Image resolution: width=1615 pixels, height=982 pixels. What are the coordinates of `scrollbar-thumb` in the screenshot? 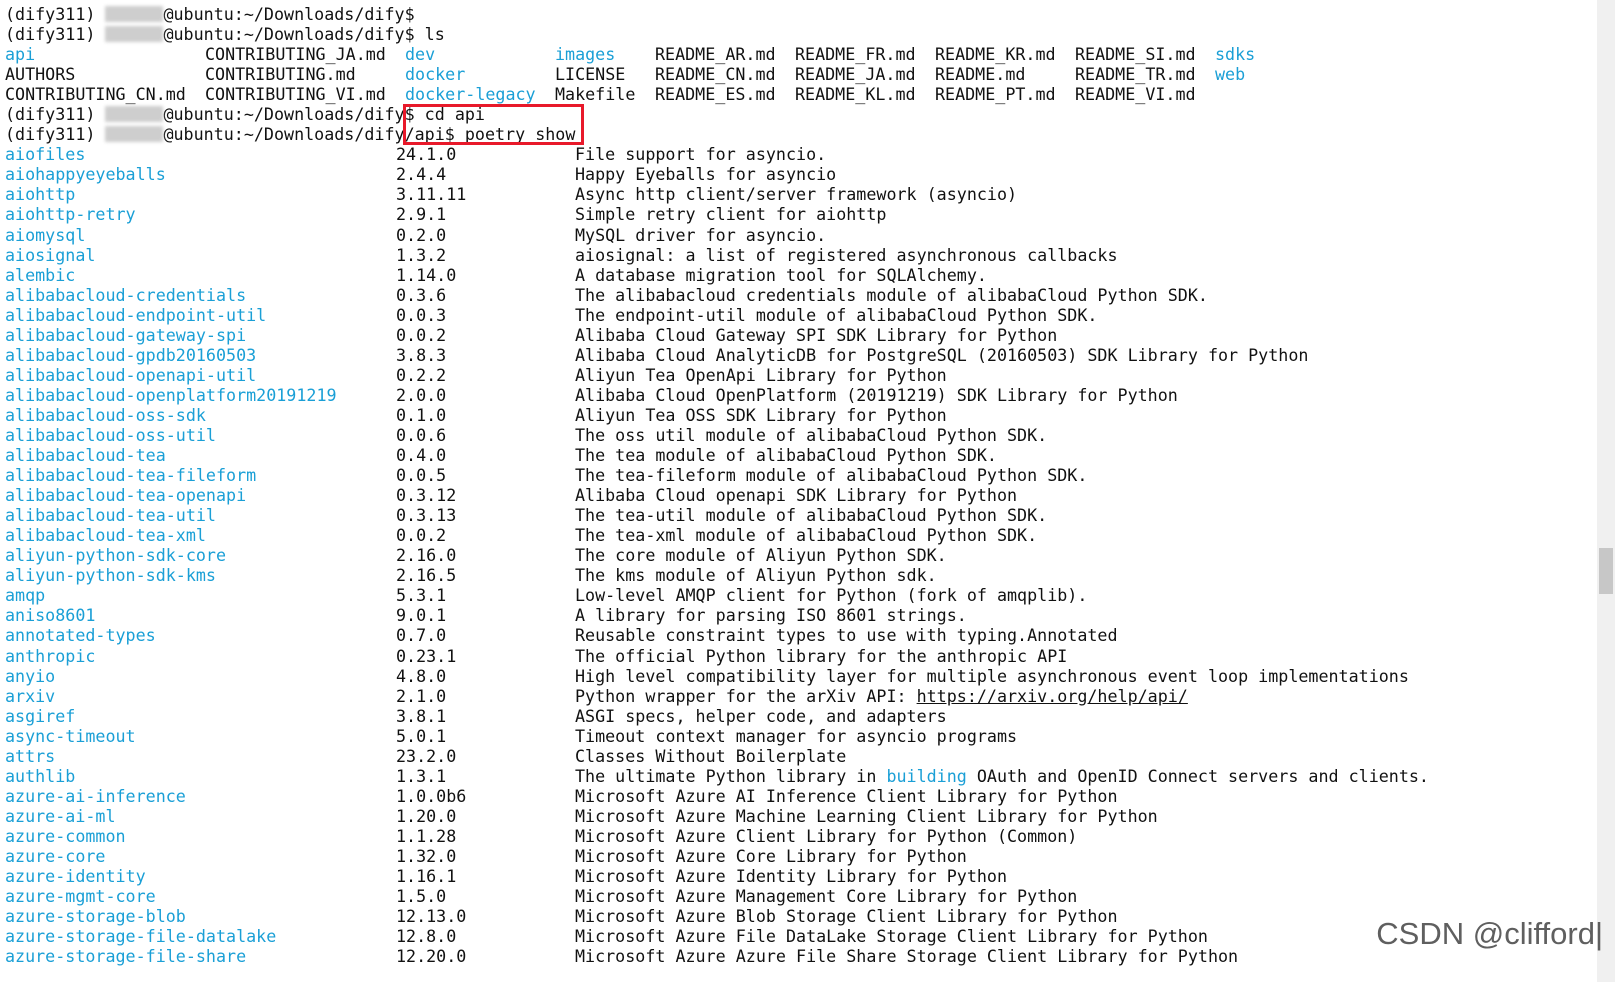 It's located at (1606, 571).